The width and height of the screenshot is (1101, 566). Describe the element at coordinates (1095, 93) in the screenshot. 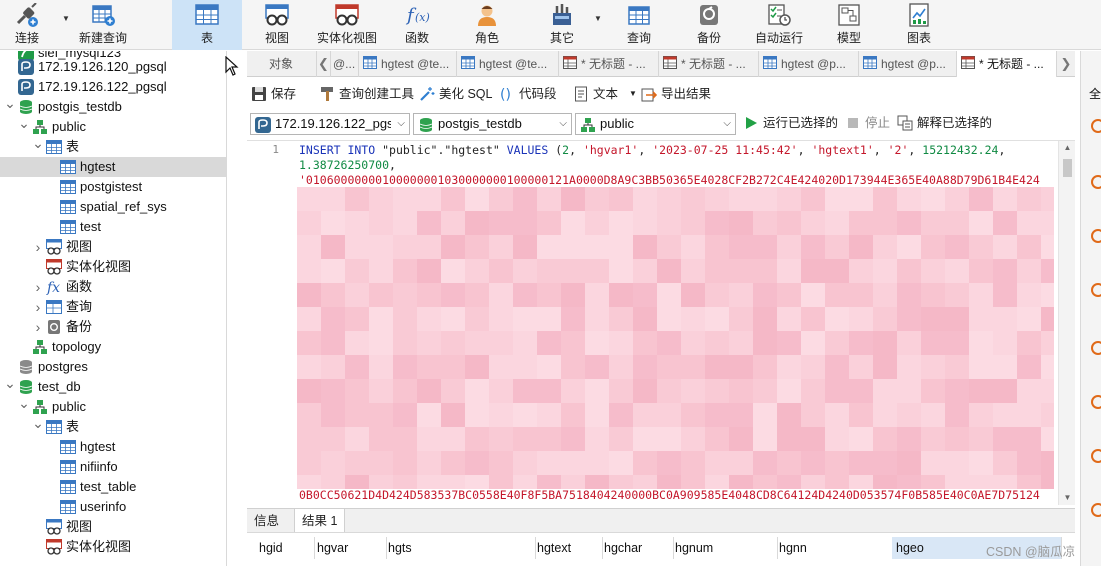

I see `panel-label: 全` at that location.